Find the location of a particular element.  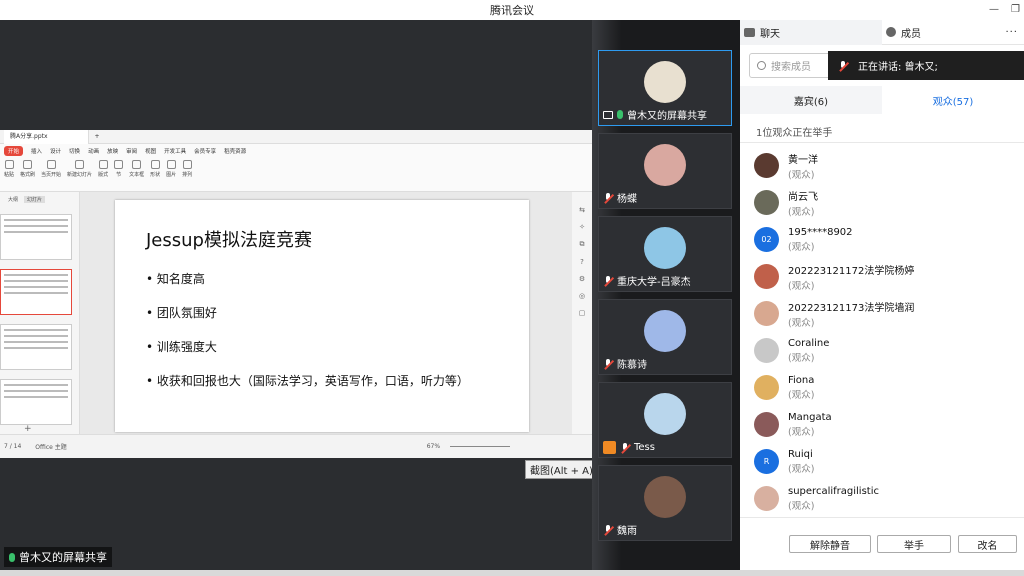

member-name: Mangata is located at coordinates (810, 417).